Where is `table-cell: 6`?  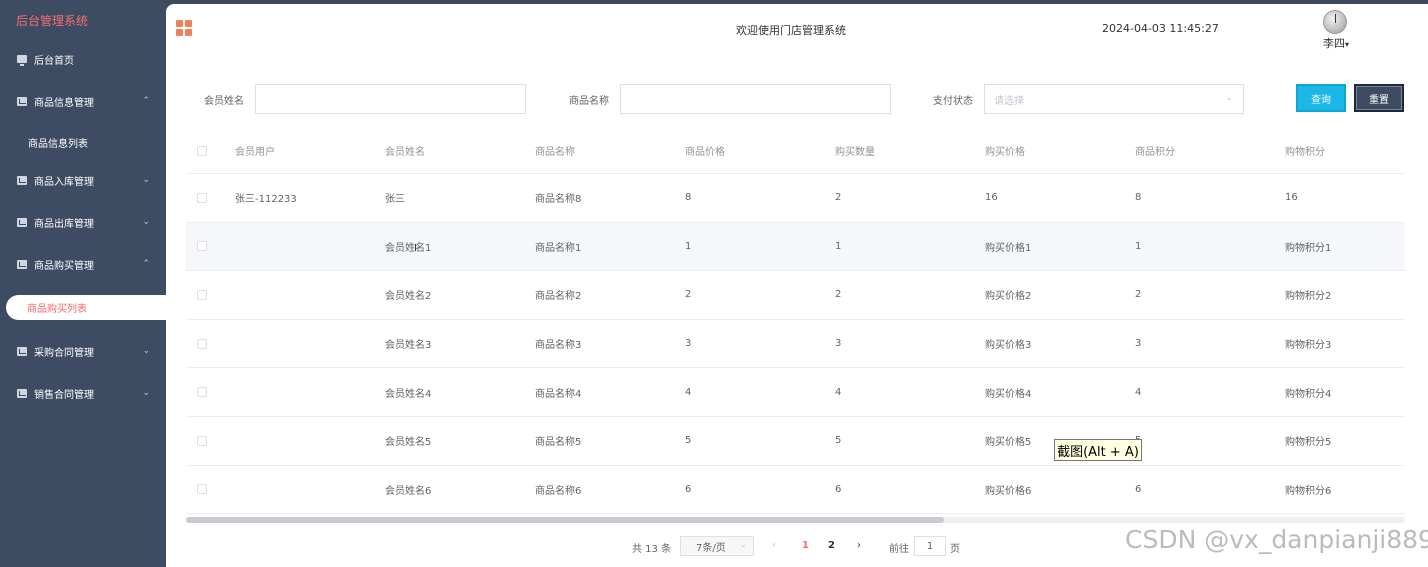 table-cell: 6 is located at coordinates (688, 489).